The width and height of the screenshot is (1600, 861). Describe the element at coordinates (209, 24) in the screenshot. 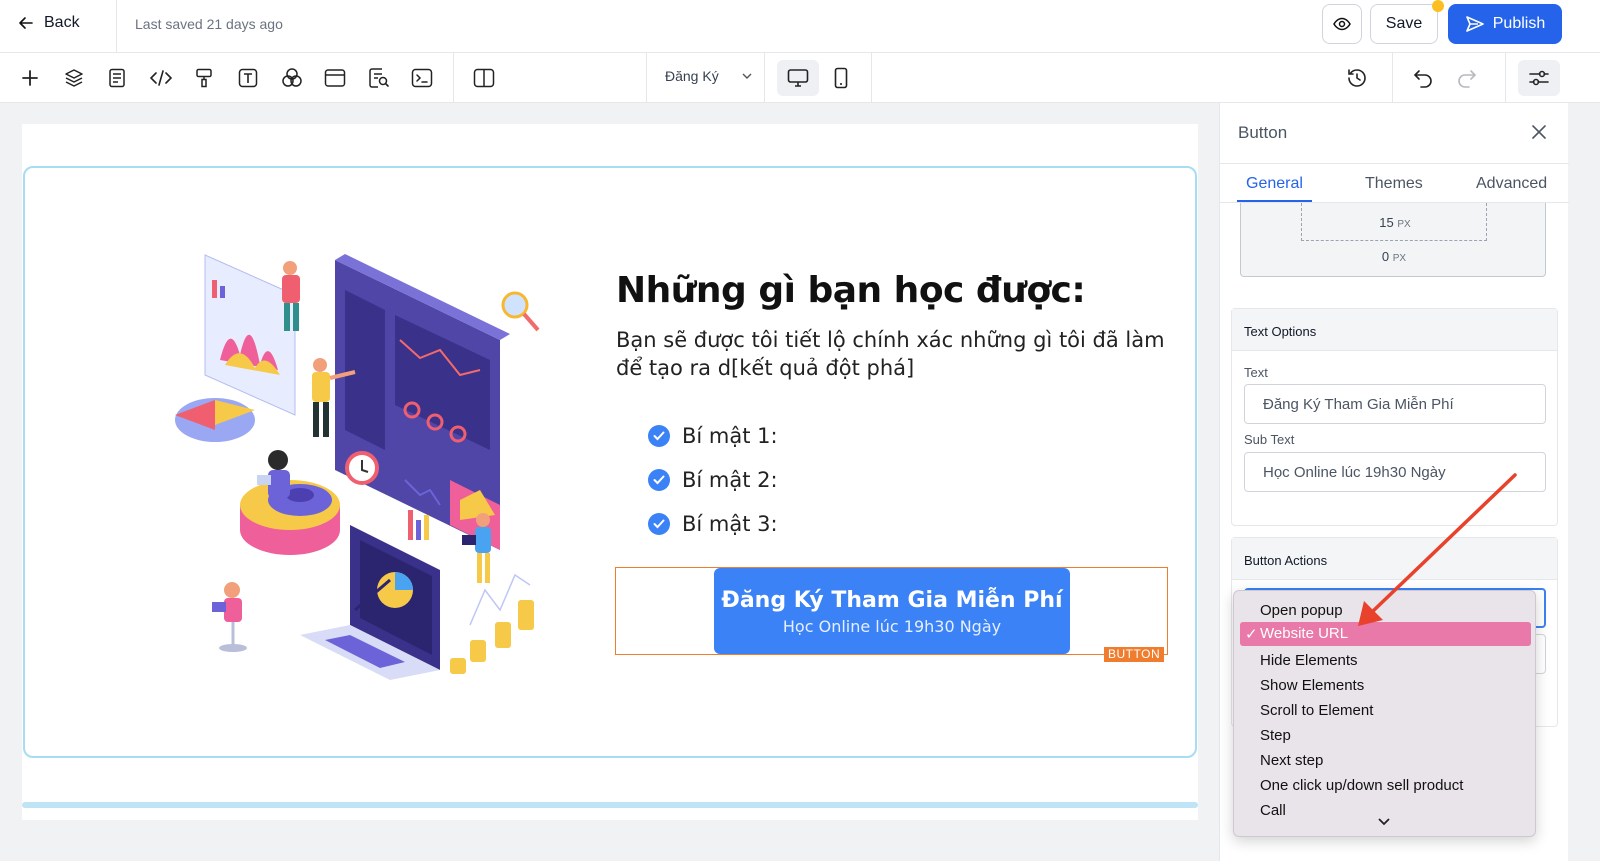

I see `last-saved-text: Last saved 21 days ago` at that location.